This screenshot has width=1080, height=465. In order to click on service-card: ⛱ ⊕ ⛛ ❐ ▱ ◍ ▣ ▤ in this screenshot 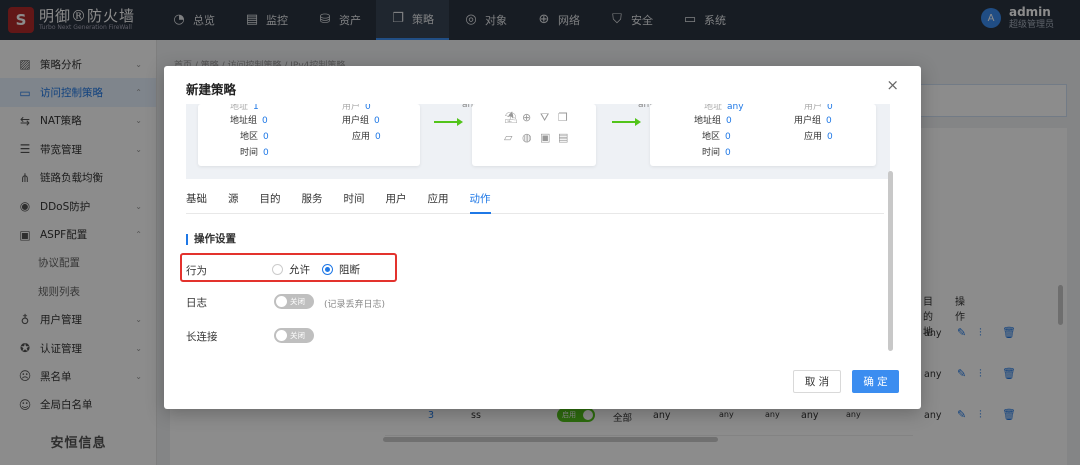, I will do `click(534, 135)`.